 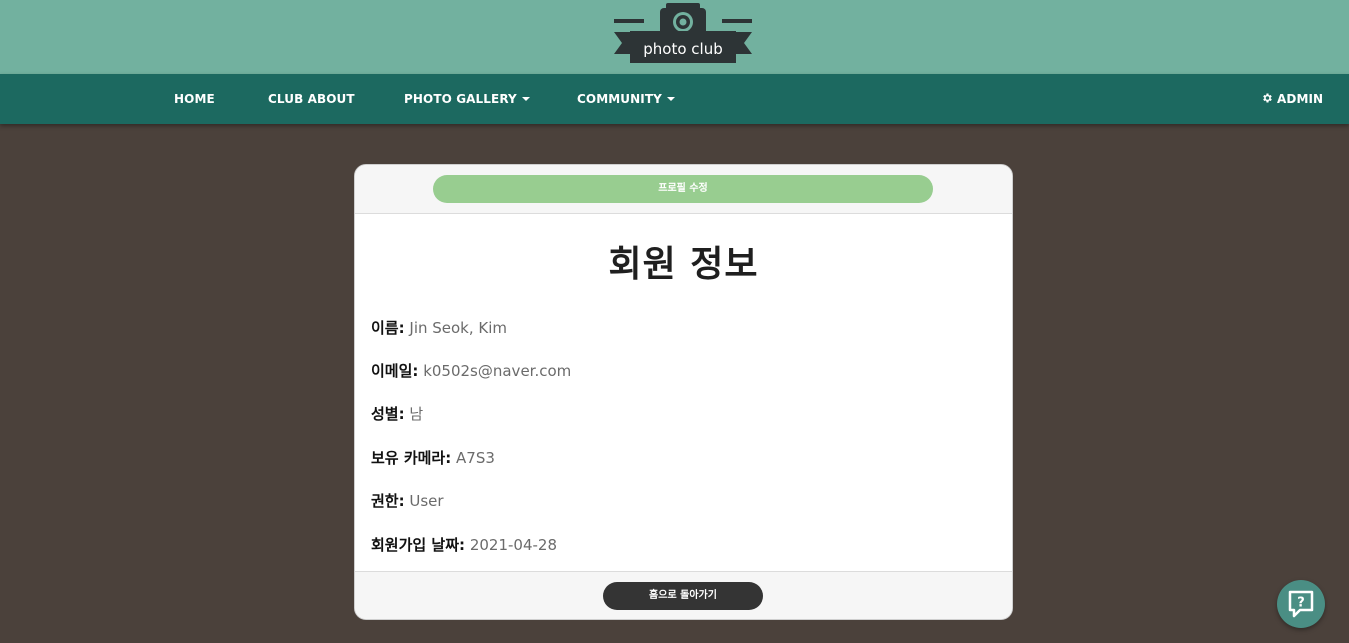 What do you see at coordinates (1300, 99) in the screenshot?
I see `nav-admin-label: ADMIN` at bounding box center [1300, 99].